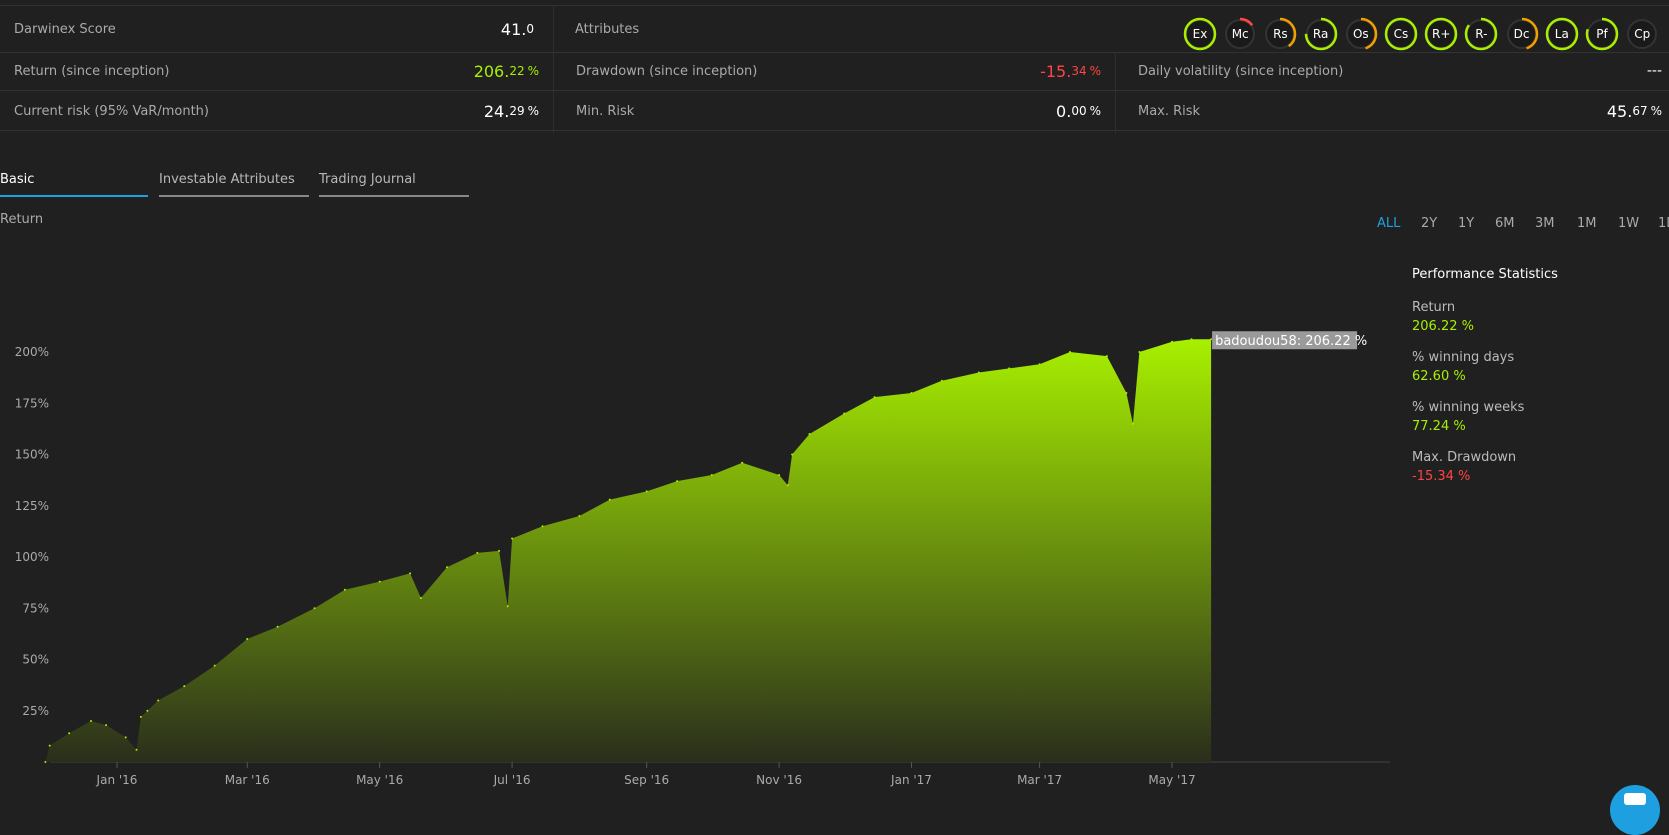 This screenshot has height=835, width=1669. What do you see at coordinates (32, 455) in the screenshot?
I see `y-tick-label: 150%` at bounding box center [32, 455].